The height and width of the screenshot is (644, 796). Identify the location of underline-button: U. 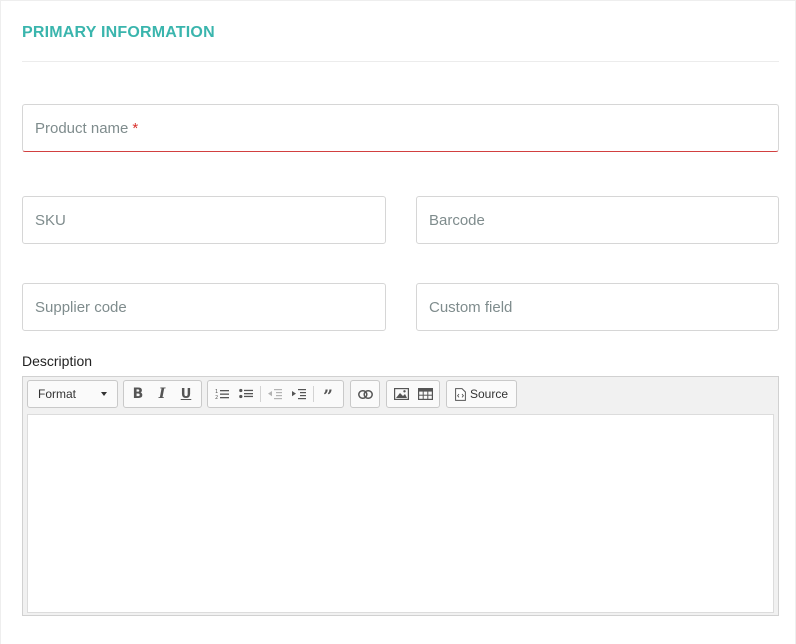
(186, 394).